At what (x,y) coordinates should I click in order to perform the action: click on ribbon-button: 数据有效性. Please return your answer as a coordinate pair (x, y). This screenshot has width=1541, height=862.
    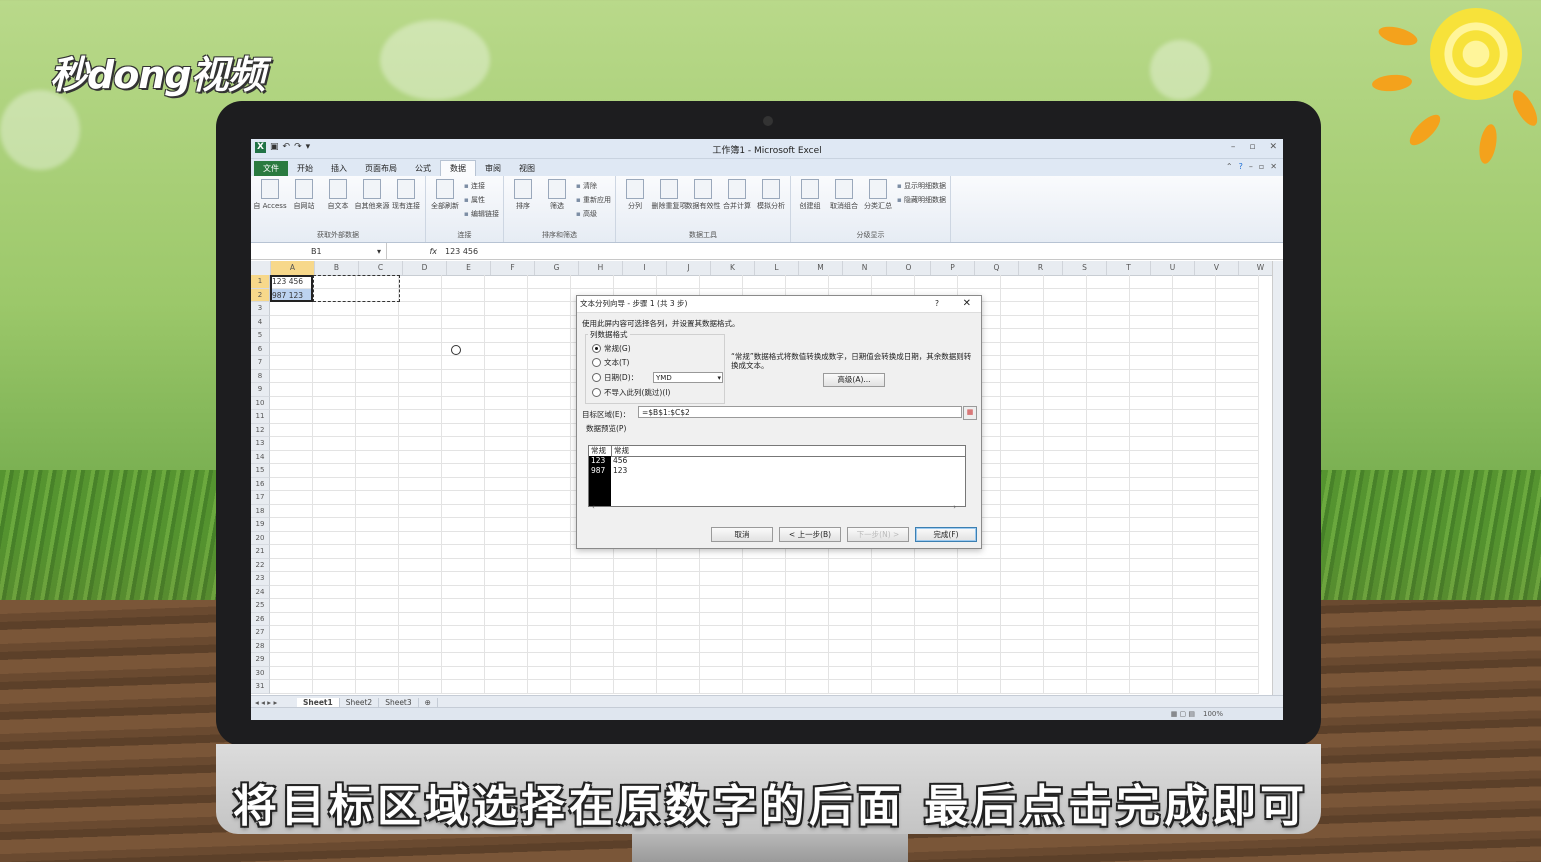
    Looking at the image, I should click on (702, 203).